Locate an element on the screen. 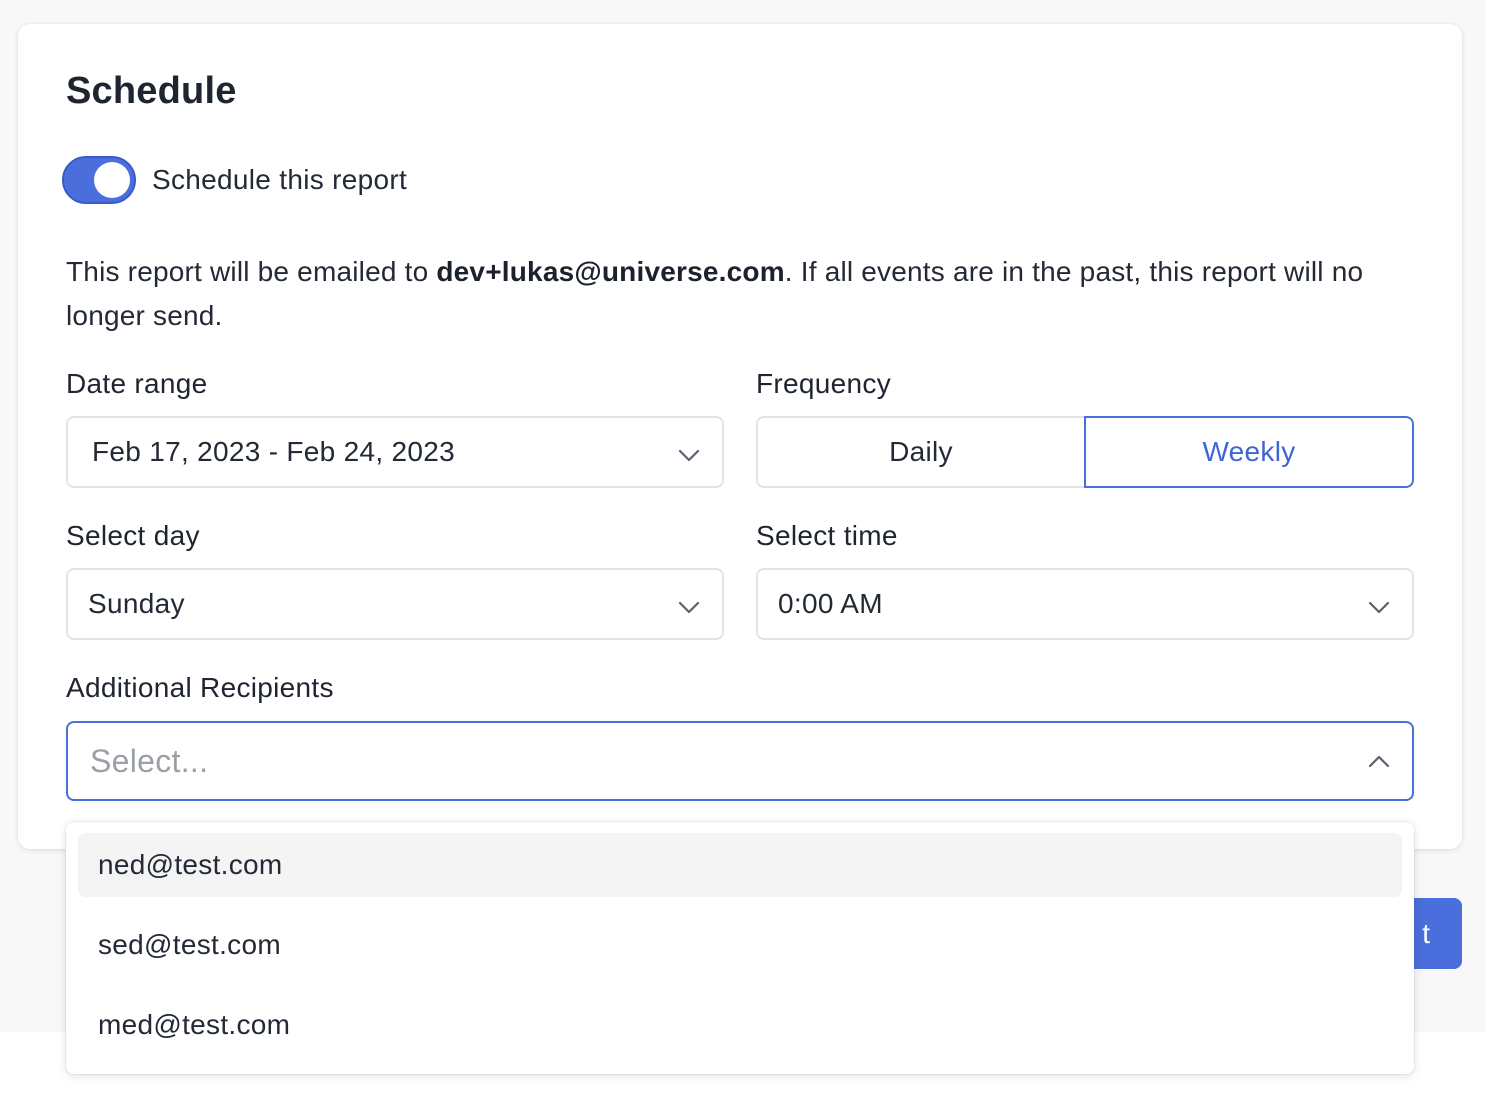 The image size is (1486, 1106). date-range-select: Feb 17, 2023 - Feb 24, 2023 is located at coordinates (395, 452).